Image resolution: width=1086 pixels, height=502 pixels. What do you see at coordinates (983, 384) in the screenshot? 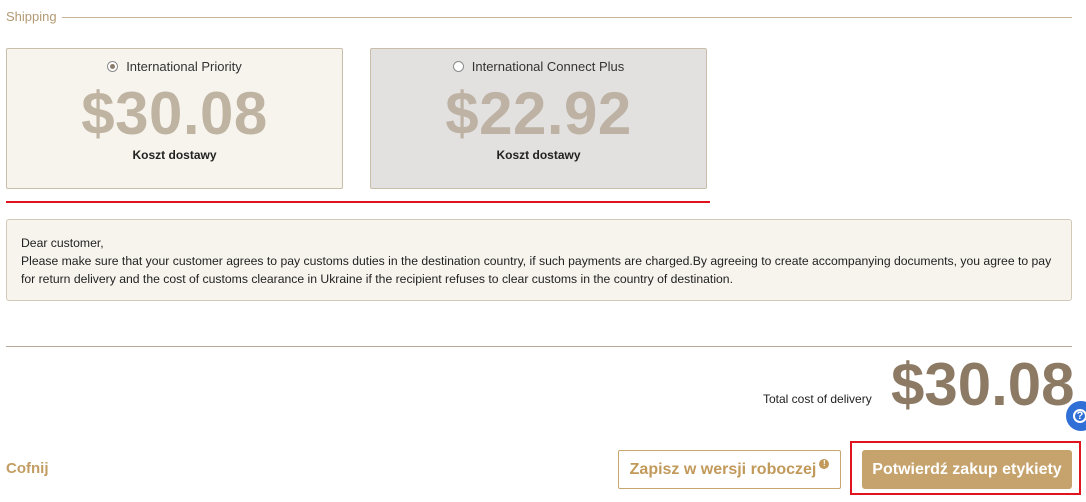
I see `total-value: $30.08` at bounding box center [983, 384].